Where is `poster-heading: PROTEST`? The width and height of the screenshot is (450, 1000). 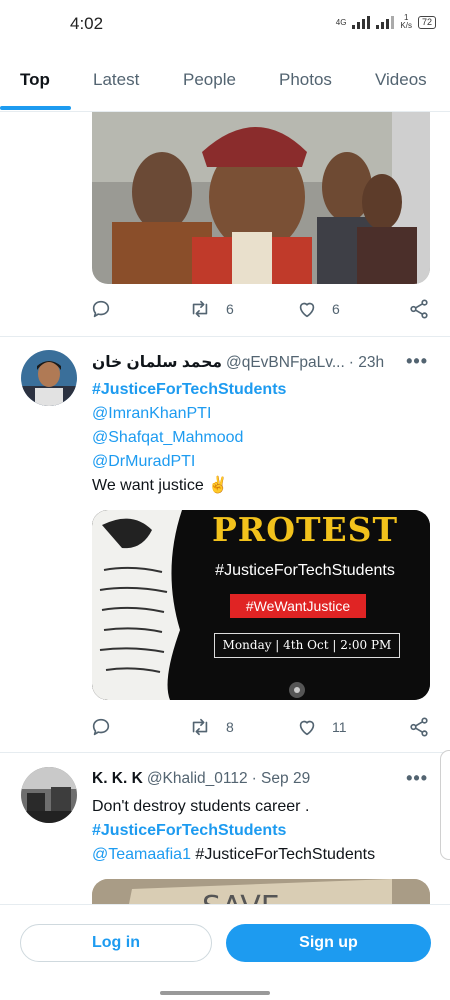
poster-heading: PROTEST is located at coordinates (305, 529).